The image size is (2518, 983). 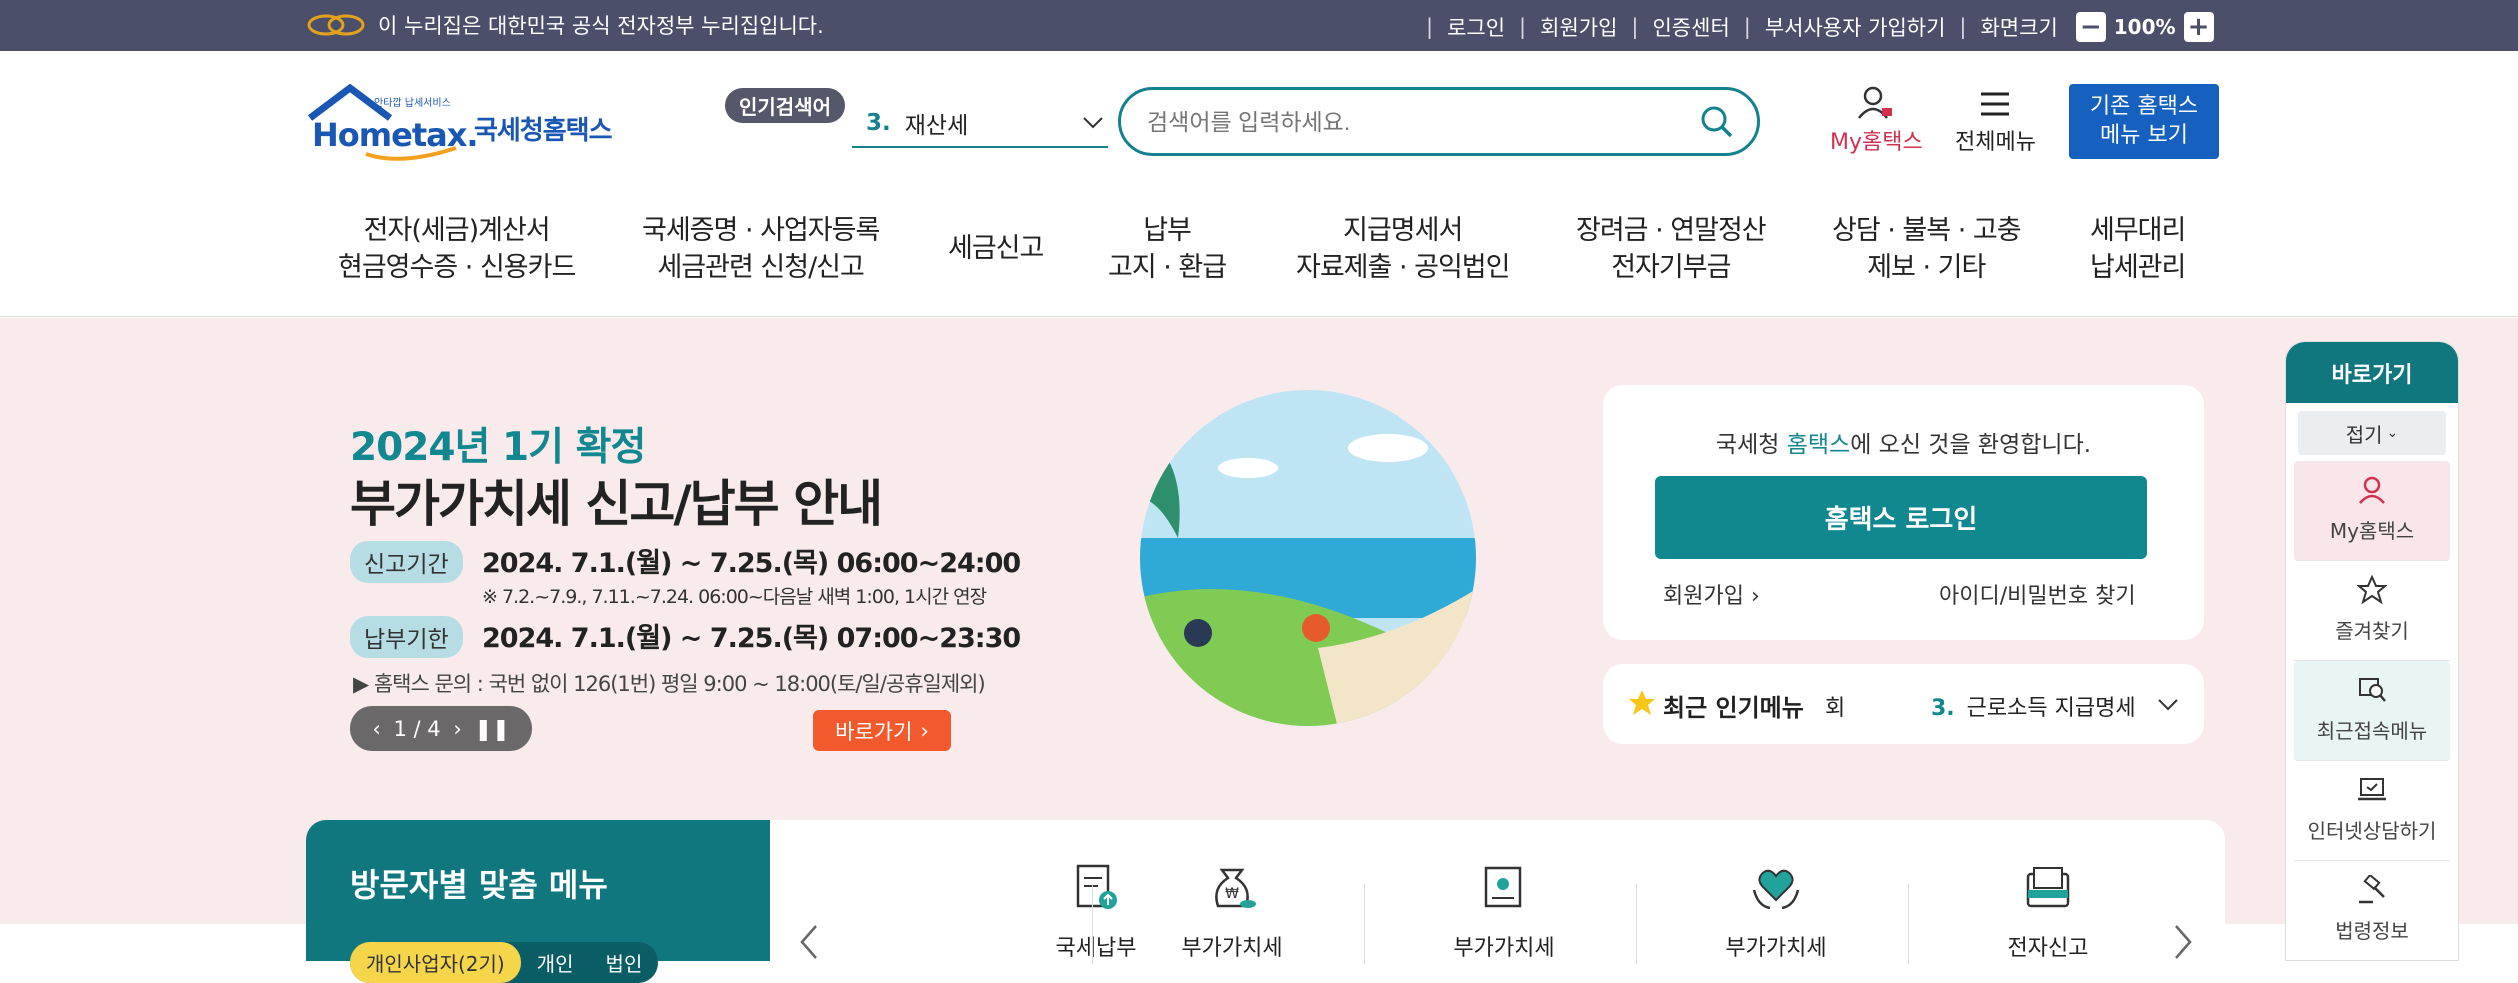 I want to click on tab-individual-business: 개인사업자(2기), so click(x=435, y=962).